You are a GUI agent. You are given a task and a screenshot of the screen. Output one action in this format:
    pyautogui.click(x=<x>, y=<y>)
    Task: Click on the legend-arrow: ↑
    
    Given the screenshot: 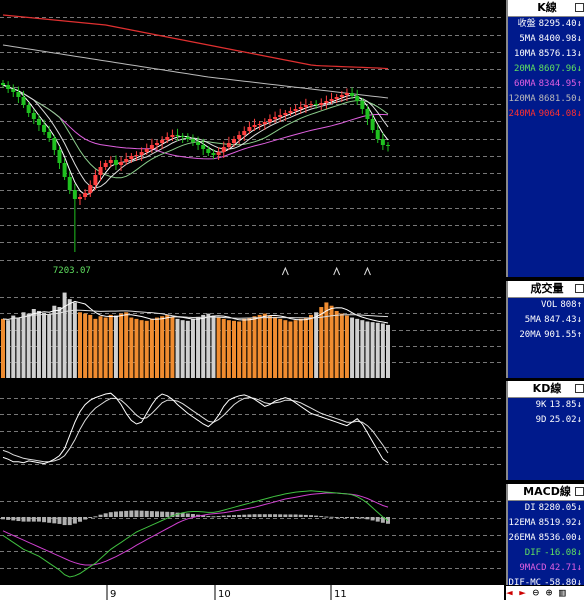 What is the action you would take?
    pyautogui.click(x=579, y=84)
    